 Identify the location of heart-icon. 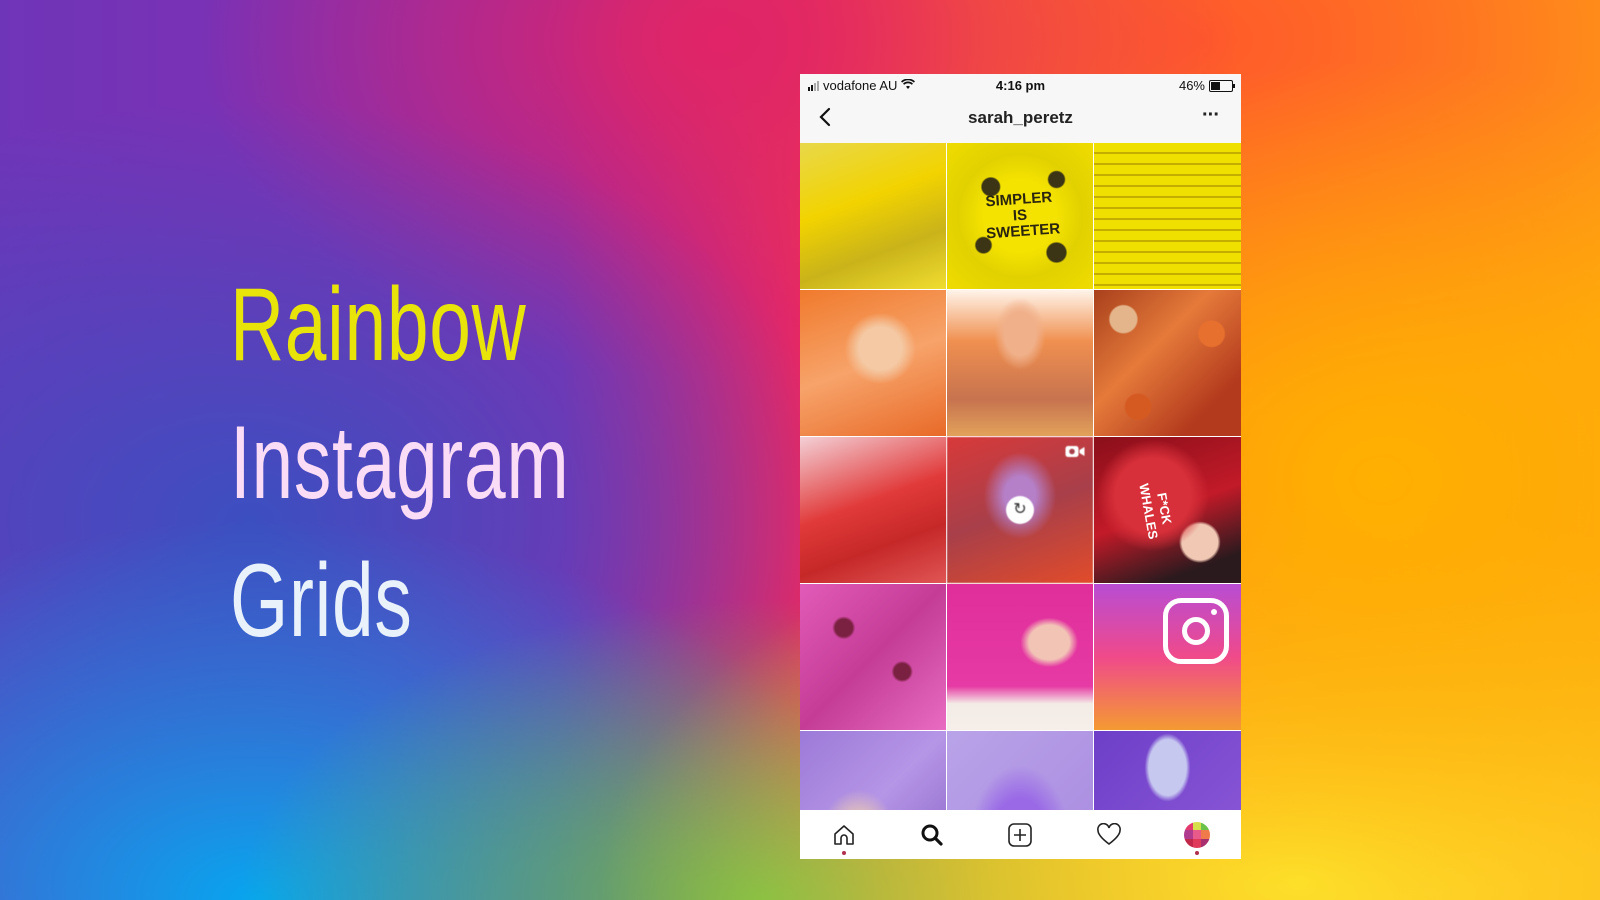
(1108, 833).